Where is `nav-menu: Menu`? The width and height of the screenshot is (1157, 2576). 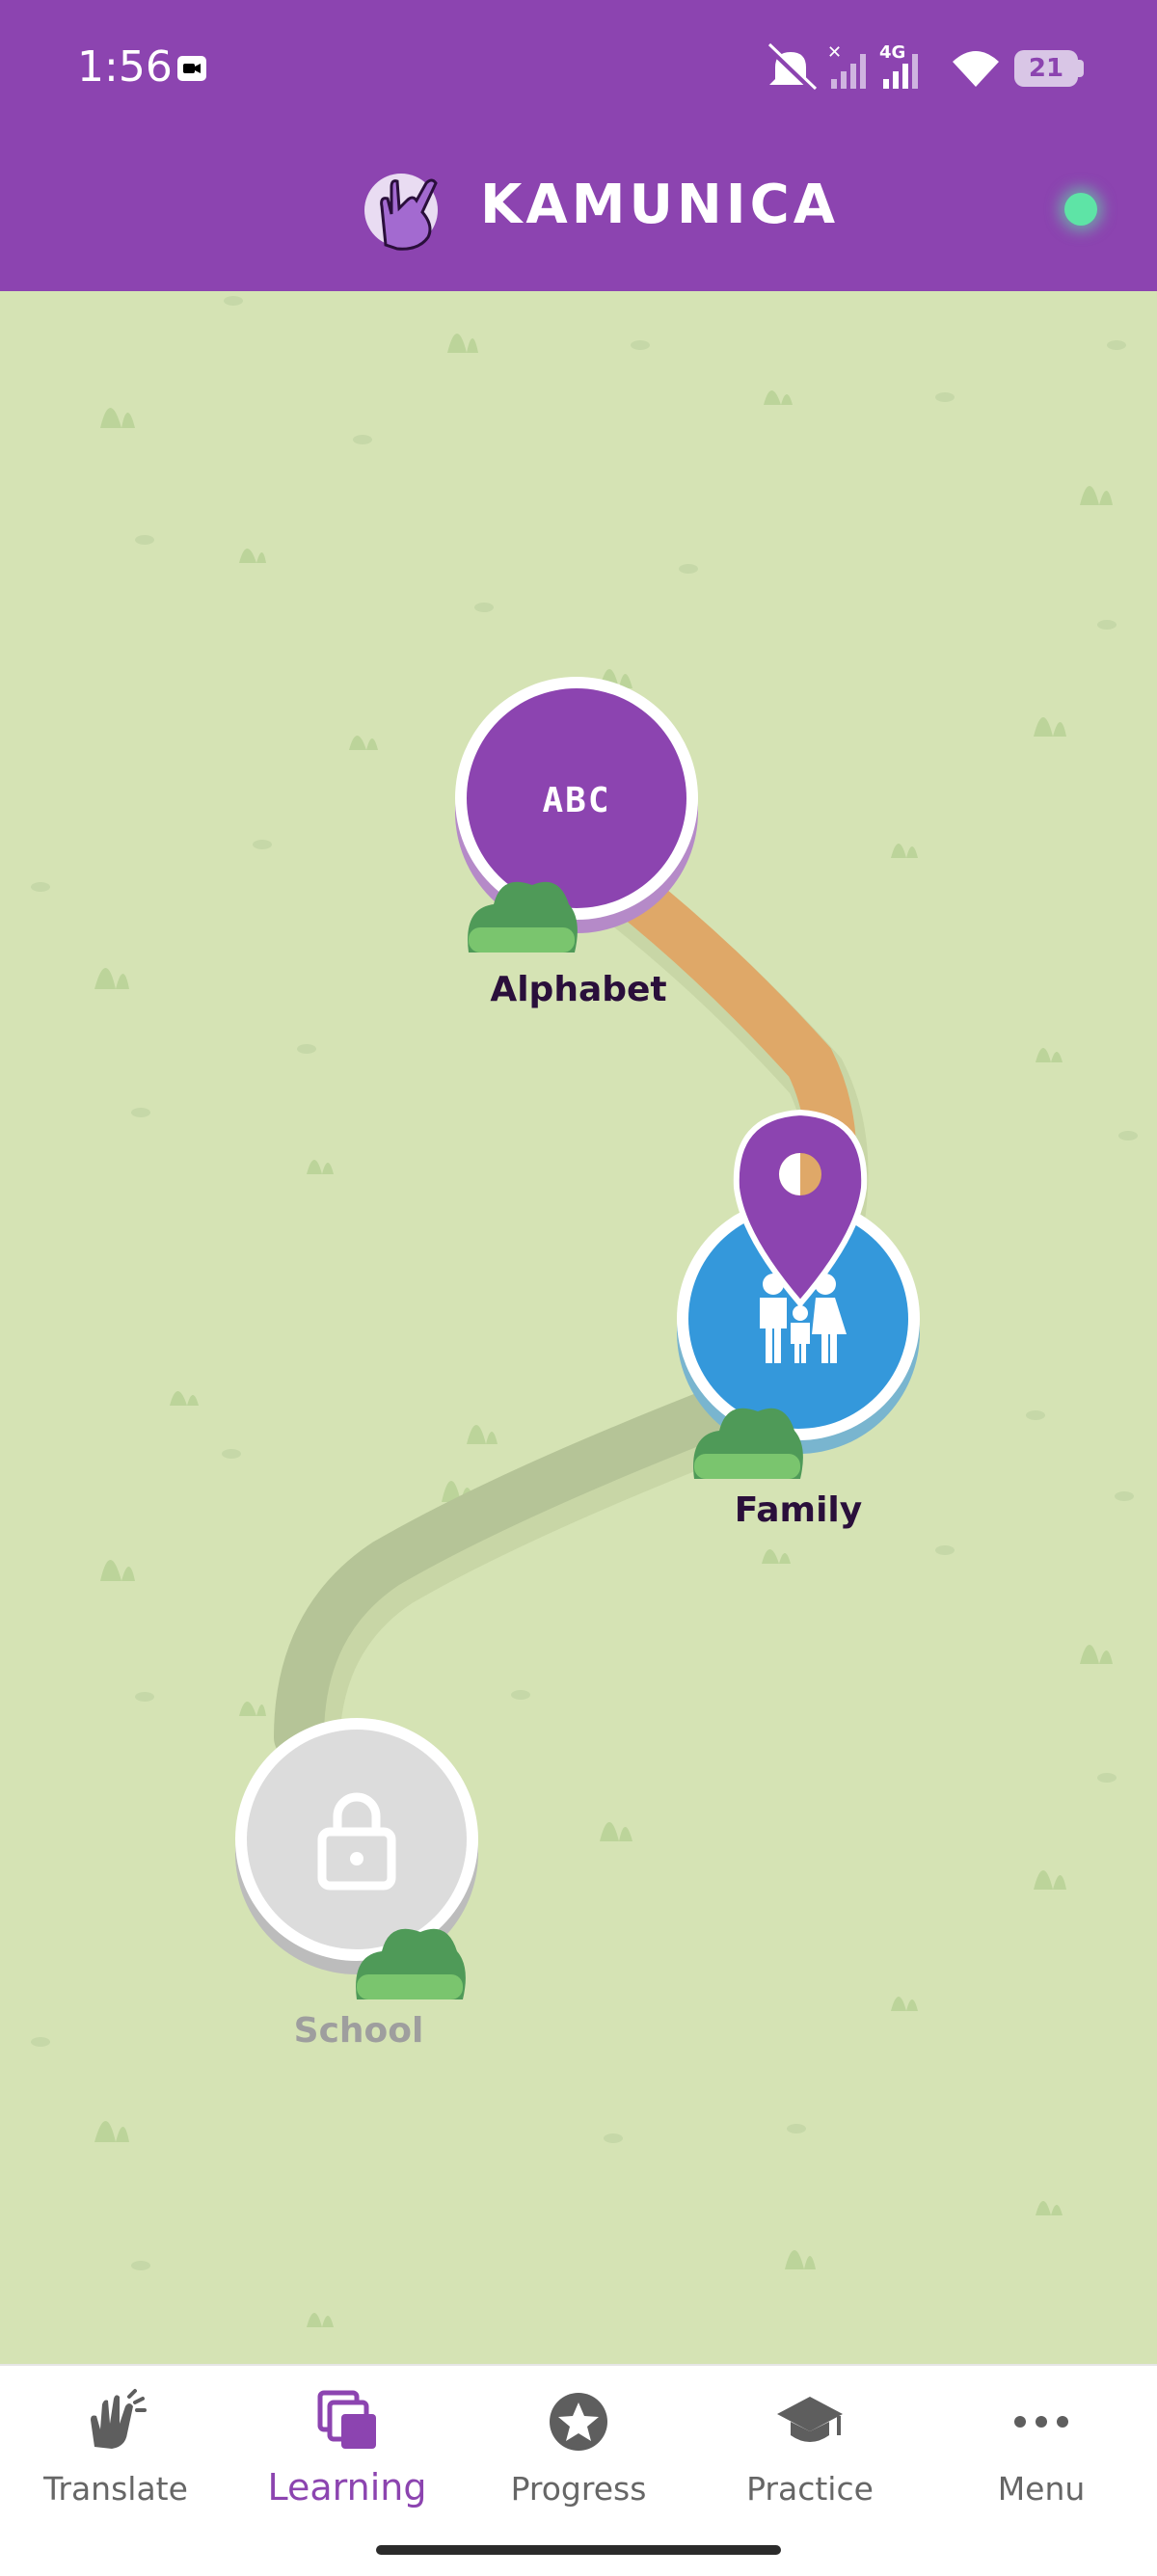
nav-menu: Menu is located at coordinates (1041, 2443).